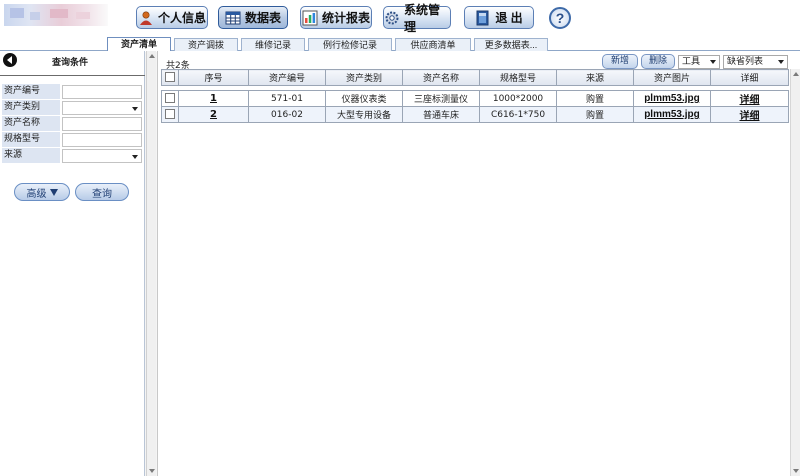 This screenshot has width=800, height=476. Describe the element at coordinates (364, 98) in the screenshot. I see `asset-category-cell: 仪器仪表类` at that location.